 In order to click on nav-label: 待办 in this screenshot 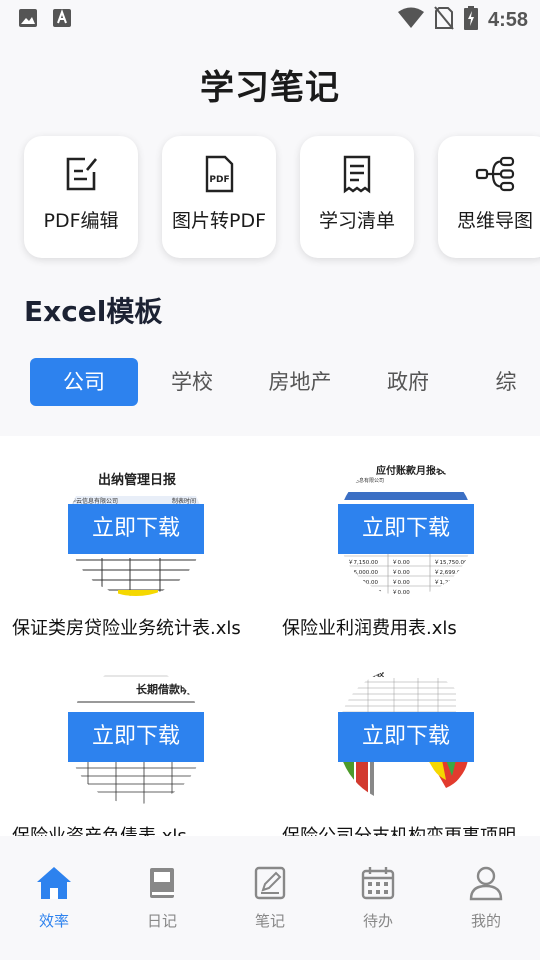, I will do `click(377, 921)`.